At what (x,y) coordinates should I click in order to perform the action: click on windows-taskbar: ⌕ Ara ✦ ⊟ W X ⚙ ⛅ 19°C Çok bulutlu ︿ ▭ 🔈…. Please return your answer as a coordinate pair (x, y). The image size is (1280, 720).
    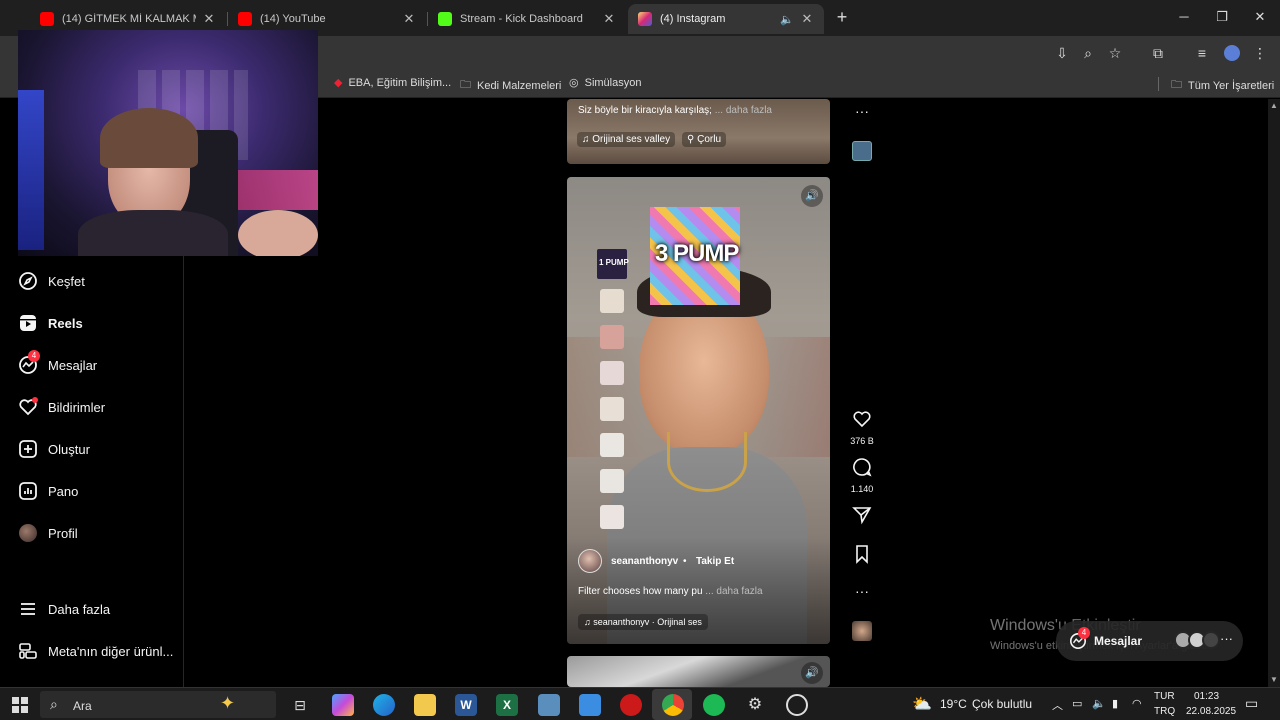
    Looking at the image, I should click on (640, 703).